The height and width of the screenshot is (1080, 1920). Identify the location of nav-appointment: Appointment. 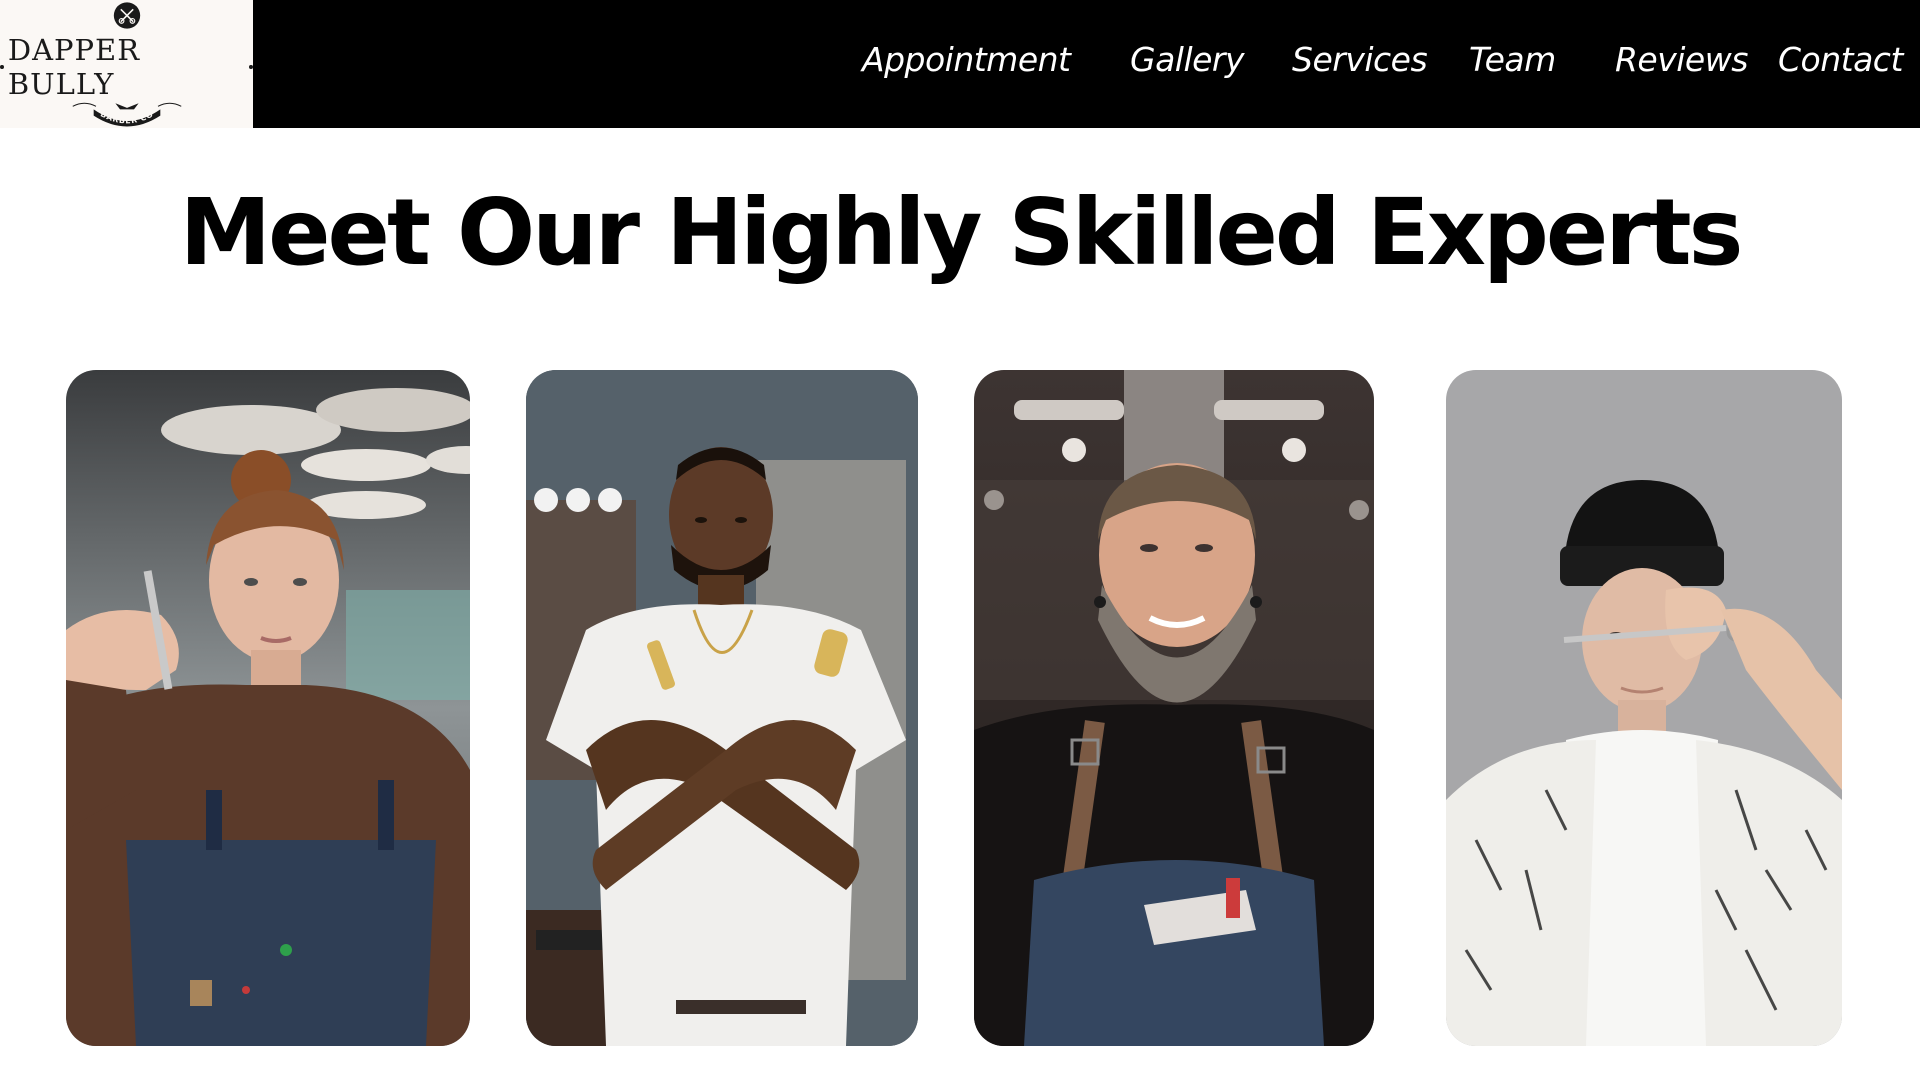
(966, 59).